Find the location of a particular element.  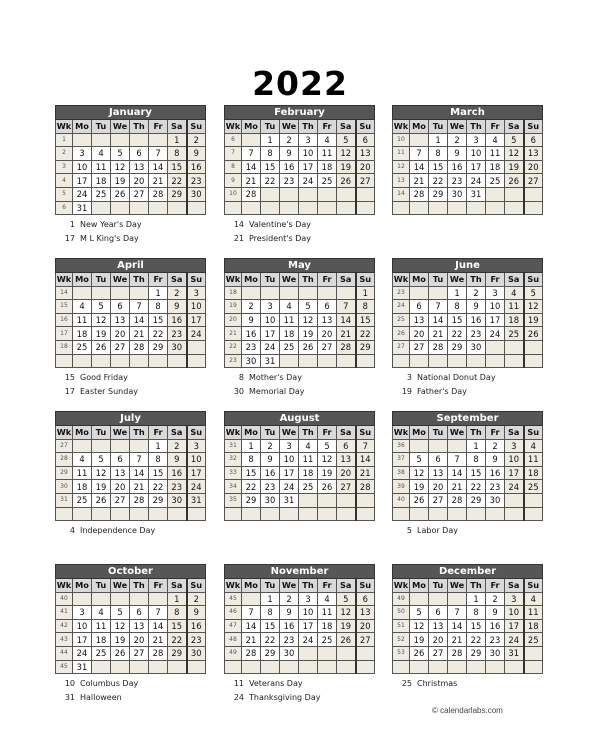

month-name: April is located at coordinates (130, 265).